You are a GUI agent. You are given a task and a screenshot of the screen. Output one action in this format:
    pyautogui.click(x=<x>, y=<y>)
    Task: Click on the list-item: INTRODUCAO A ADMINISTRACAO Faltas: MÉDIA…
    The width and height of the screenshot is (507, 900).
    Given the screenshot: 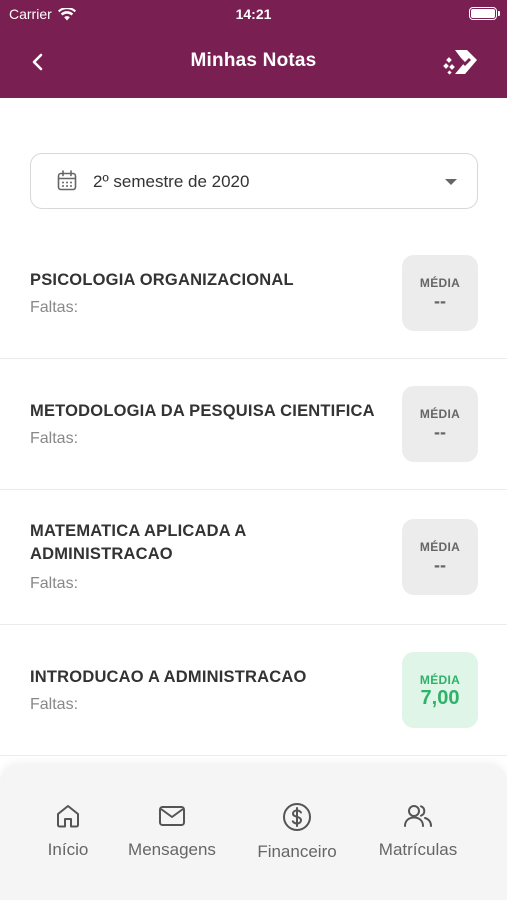 What is the action you would take?
    pyautogui.click(x=253, y=690)
    